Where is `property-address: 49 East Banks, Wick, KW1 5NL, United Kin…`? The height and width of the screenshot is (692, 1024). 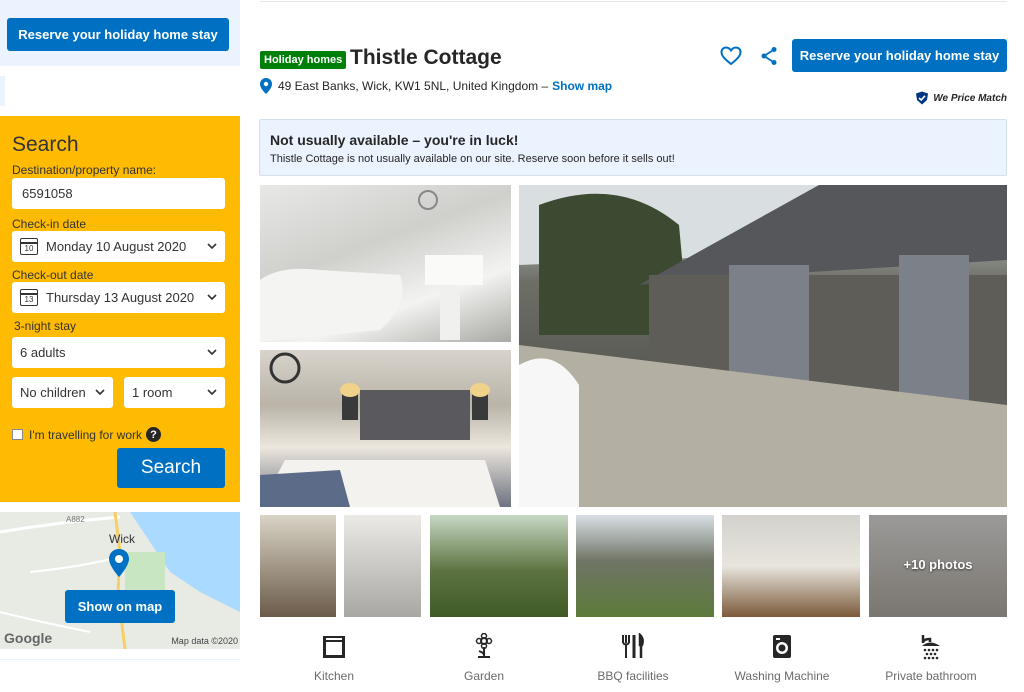 property-address: 49 East Banks, Wick, KW1 5NL, United Kin… is located at coordinates (436, 86).